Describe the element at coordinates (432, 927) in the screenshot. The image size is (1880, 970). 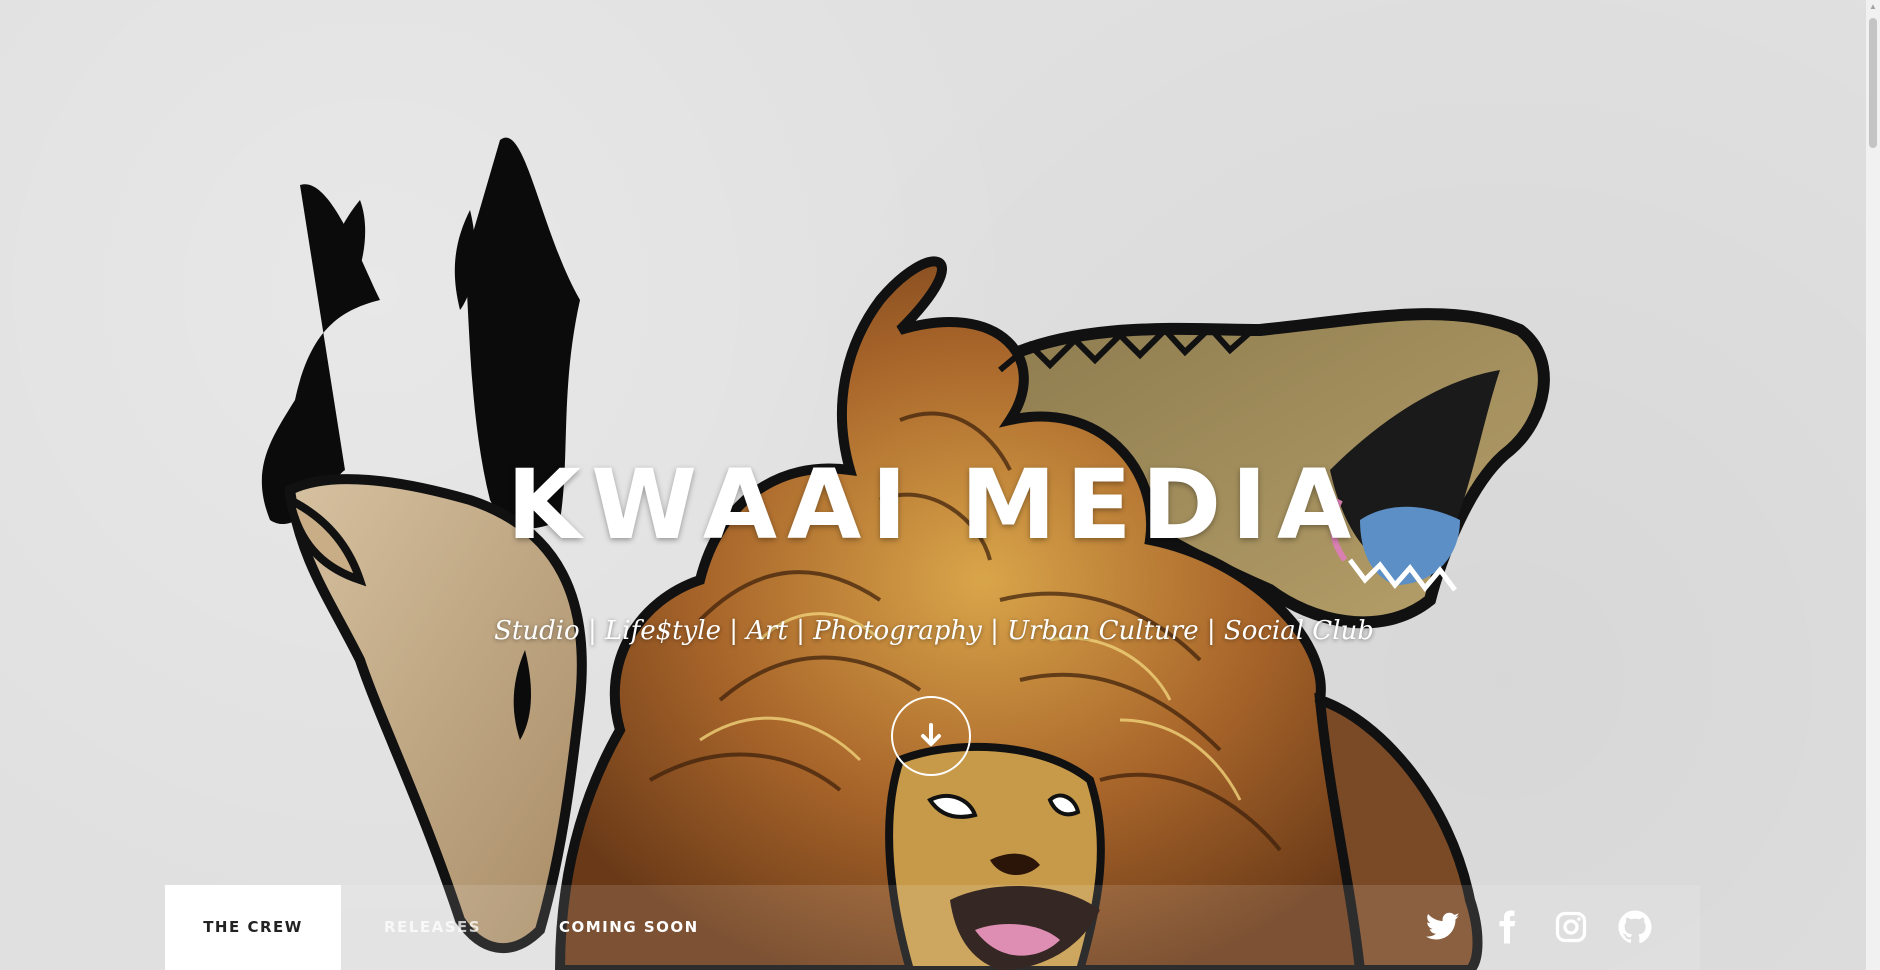
I see `nav-item-releases: Releases` at that location.